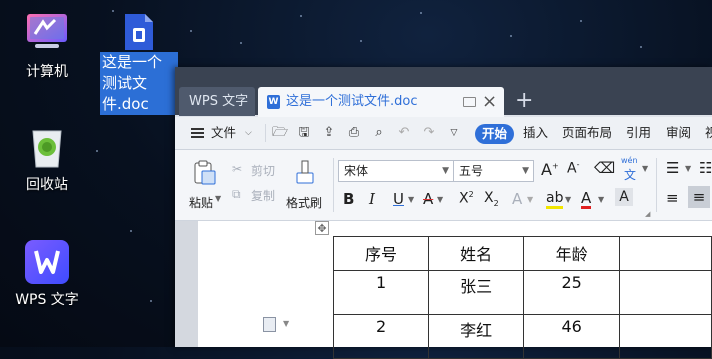 This screenshot has height=359, width=712. Describe the element at coordinates (201, 202) in the screenshot. I see `paste-label: 粘贴` at that location.